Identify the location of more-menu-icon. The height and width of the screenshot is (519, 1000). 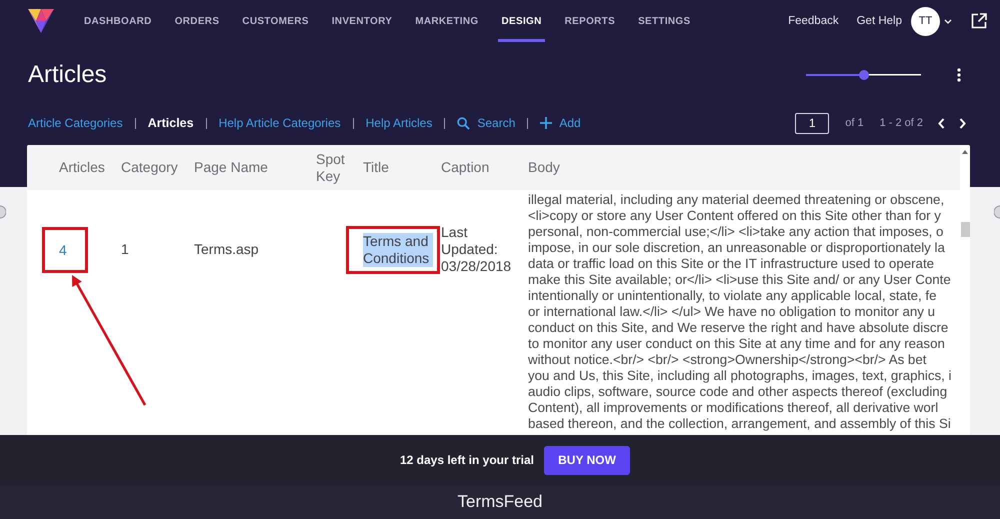
(959, 75).